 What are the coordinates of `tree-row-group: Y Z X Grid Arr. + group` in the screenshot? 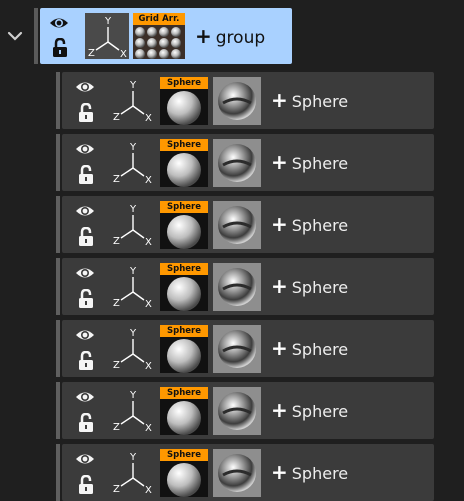 It's located at (232, 35).